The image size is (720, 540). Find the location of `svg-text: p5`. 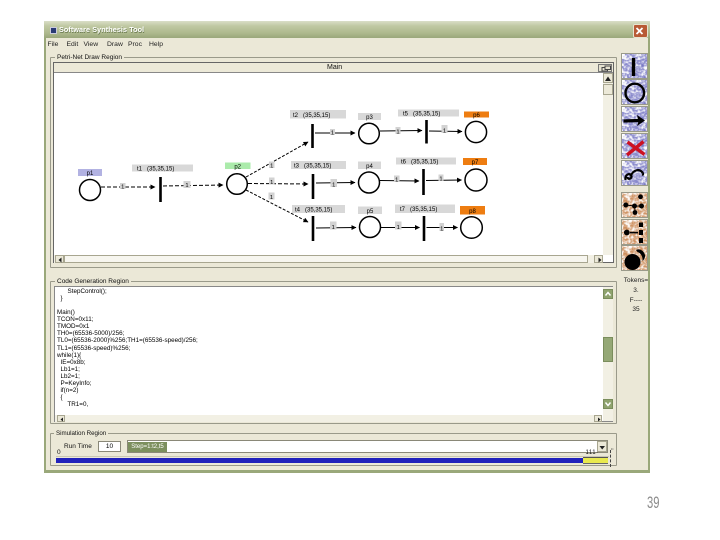

svg-text: p5 is located at coordinates (370, 212).